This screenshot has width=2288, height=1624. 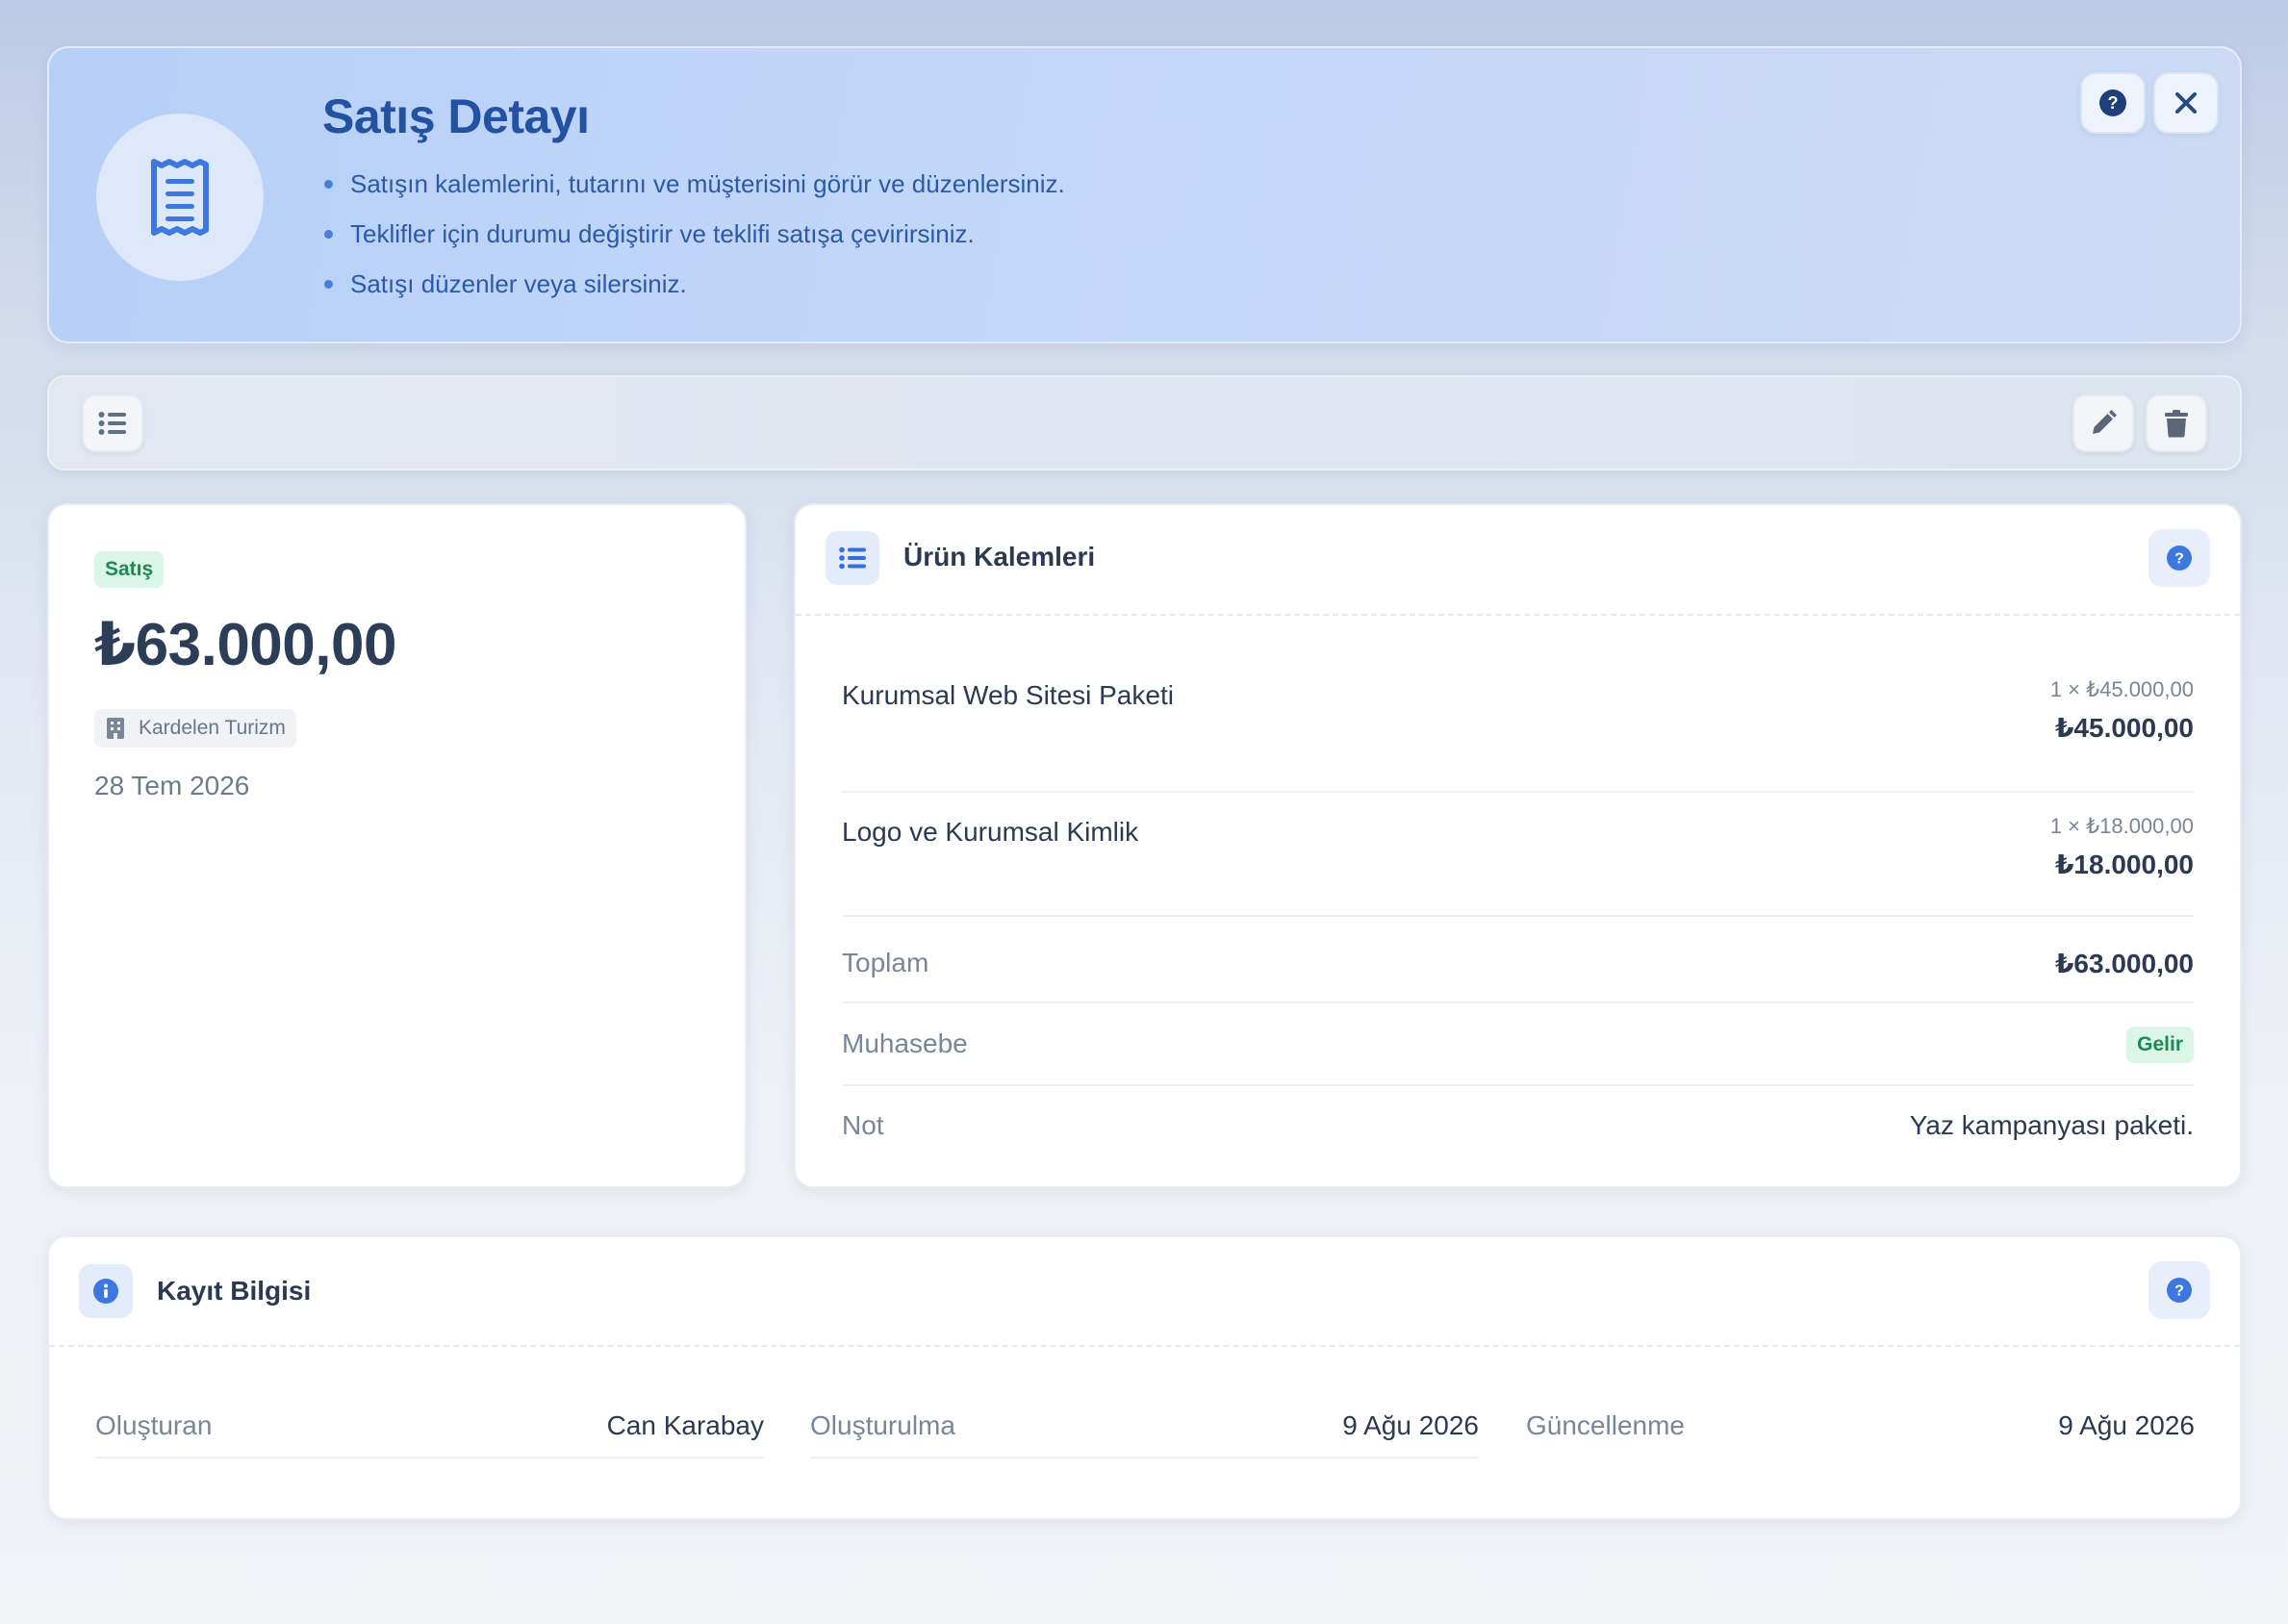 I want to click on total-label: Toplam, so click(x=885, y=962).